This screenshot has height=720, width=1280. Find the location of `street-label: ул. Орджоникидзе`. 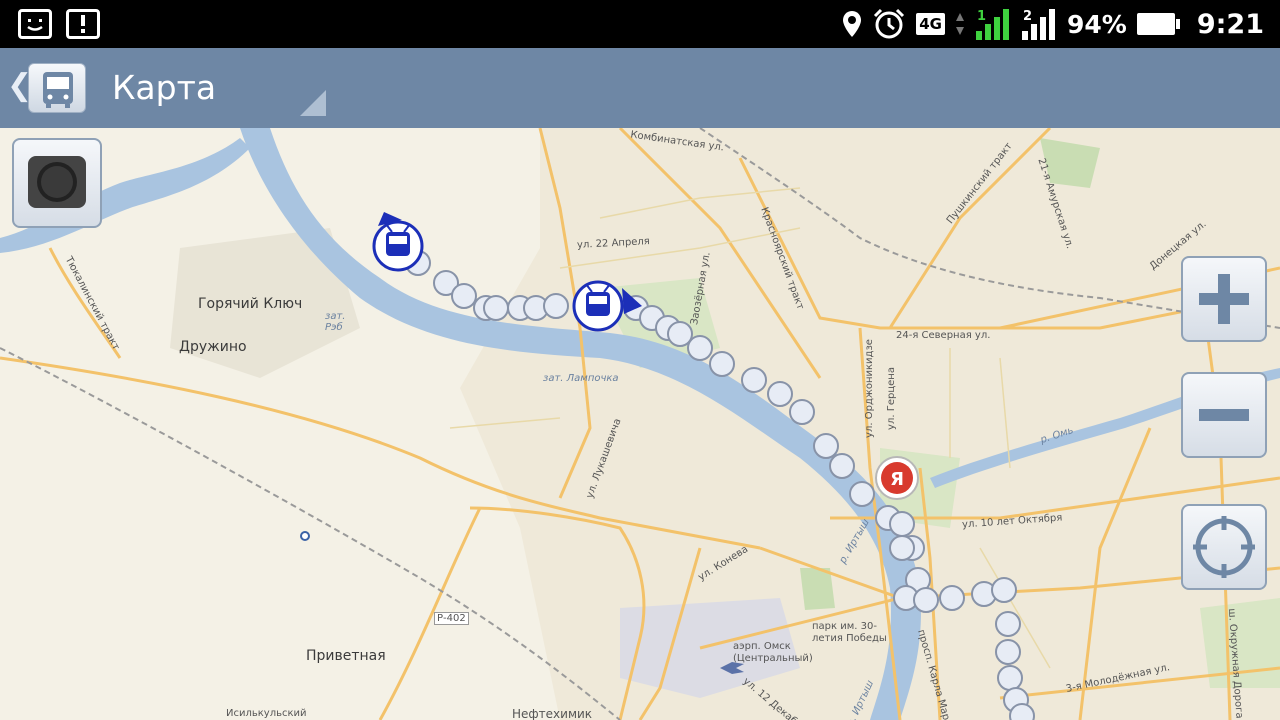

street-label: ул. Орджоникидзе is located at coordinates (869, 388).